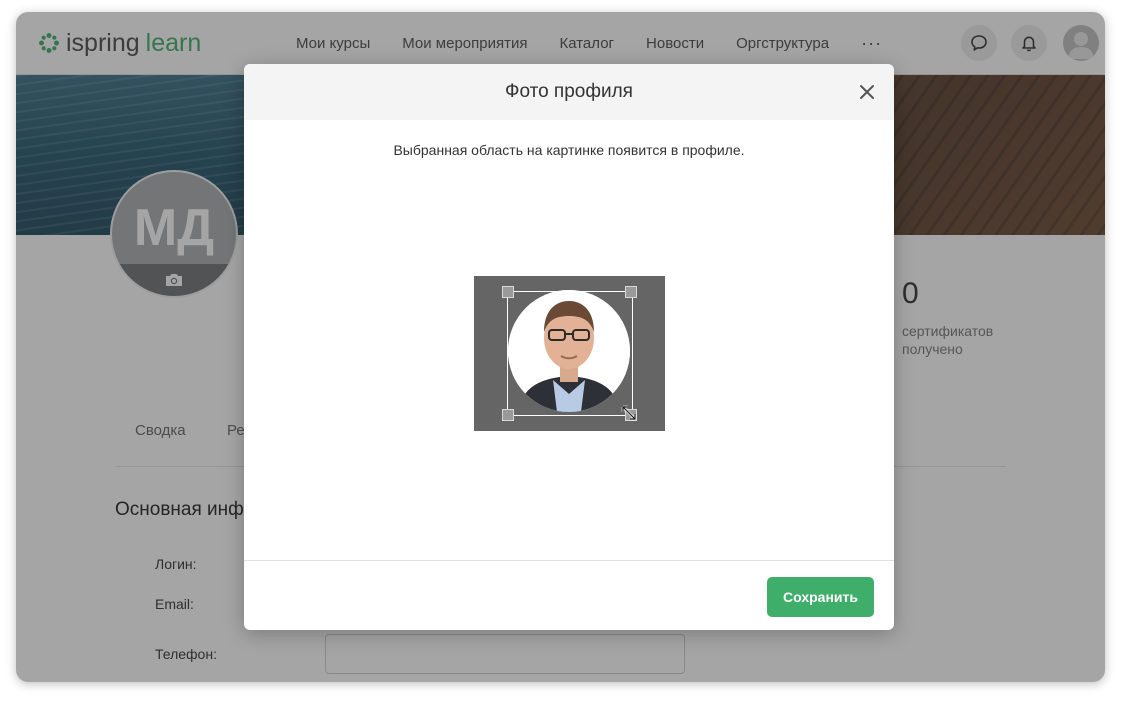 The image size is (1121, 702). Describe the element at coordinates (508, 415) in the screenshot. I see `crop-handle-bottom-left` at that location.